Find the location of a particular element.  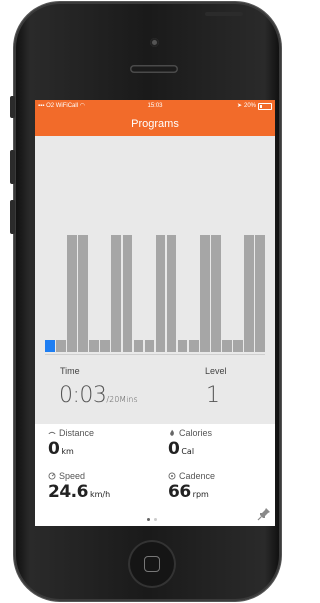

mute-switch is located at coordinates (12, 107).